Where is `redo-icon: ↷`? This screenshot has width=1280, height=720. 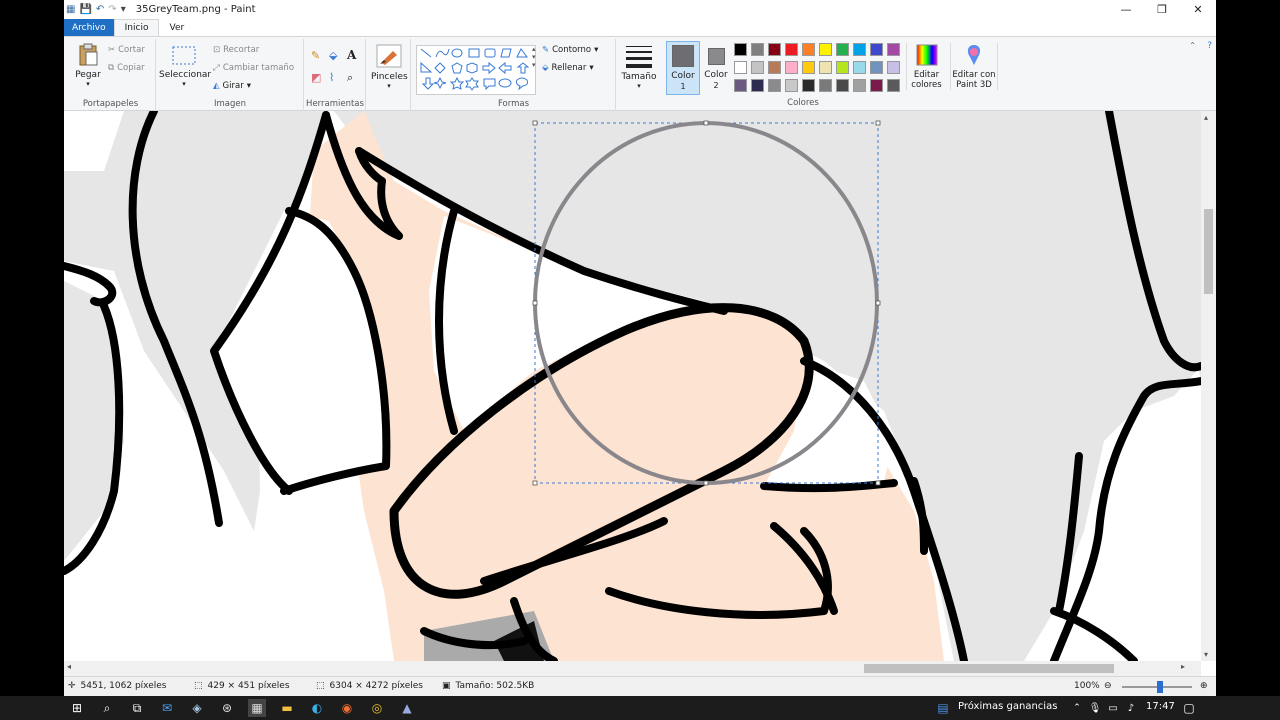
redo-icon: ↷ is located at coordinates (112, 9).